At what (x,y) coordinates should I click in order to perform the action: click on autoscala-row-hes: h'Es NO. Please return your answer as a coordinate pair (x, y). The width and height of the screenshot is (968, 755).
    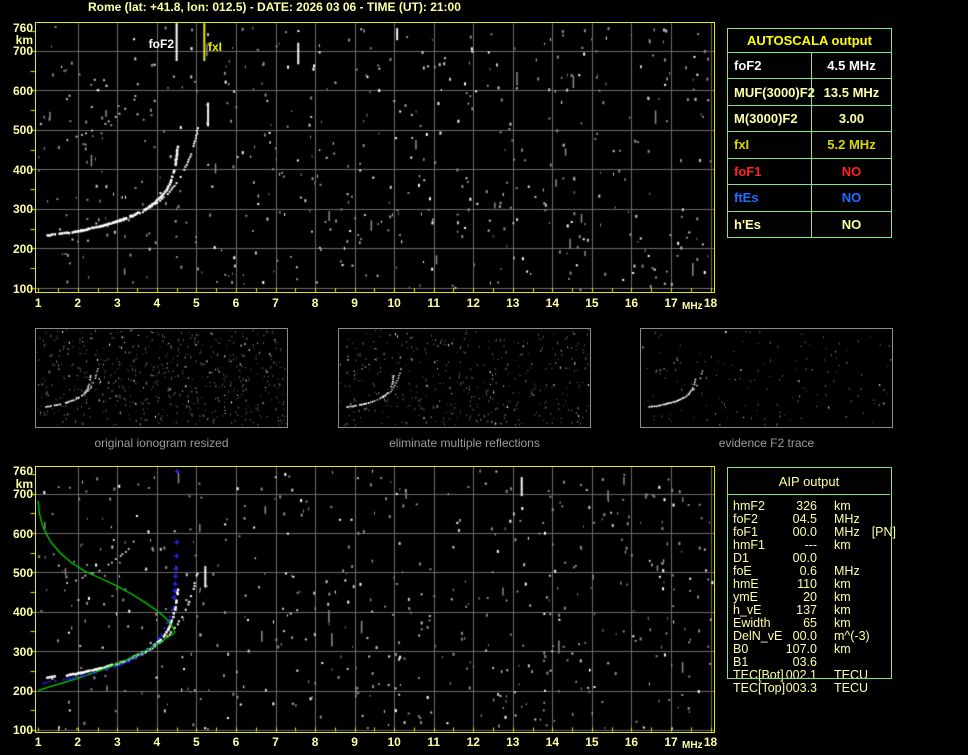
    Looking at the image, I should click on (809, 224).